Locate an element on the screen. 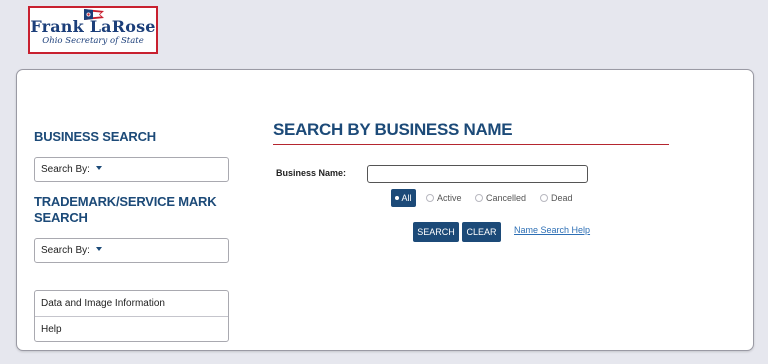 The height and width of the screenshot is (364, 768). trademark-heading-line1: TRADEMARK/SERVICE MARK is located at coordinates (125, 201).